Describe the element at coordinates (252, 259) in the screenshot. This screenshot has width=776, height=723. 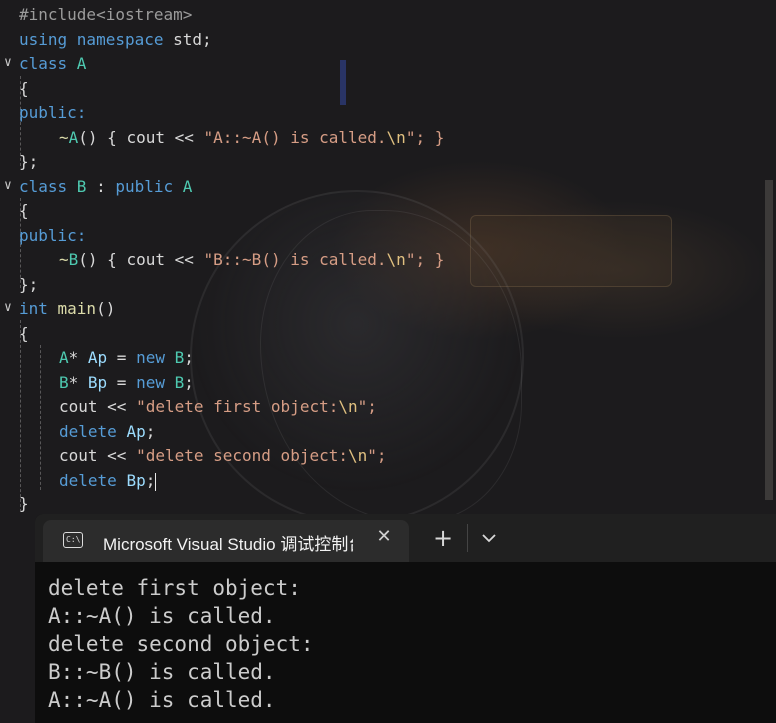
I see `code-line: ~B() { cout << "B::~B() is called.\n"; }` at that location.